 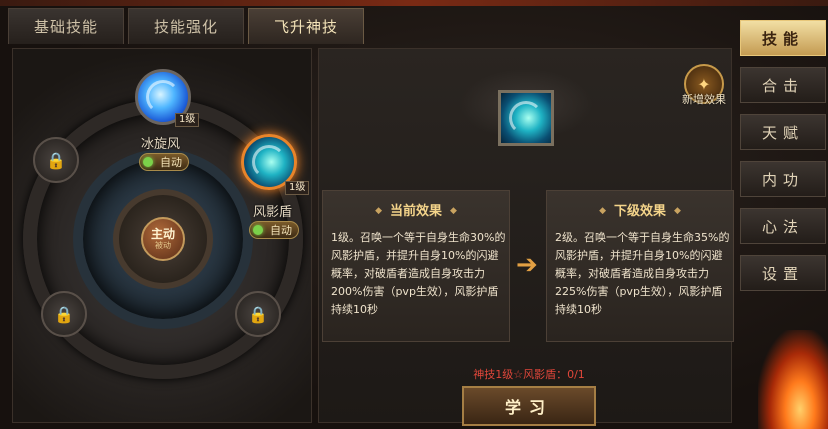 I want to click on side-menu-settings: 设置, so click(x=783, y=273).